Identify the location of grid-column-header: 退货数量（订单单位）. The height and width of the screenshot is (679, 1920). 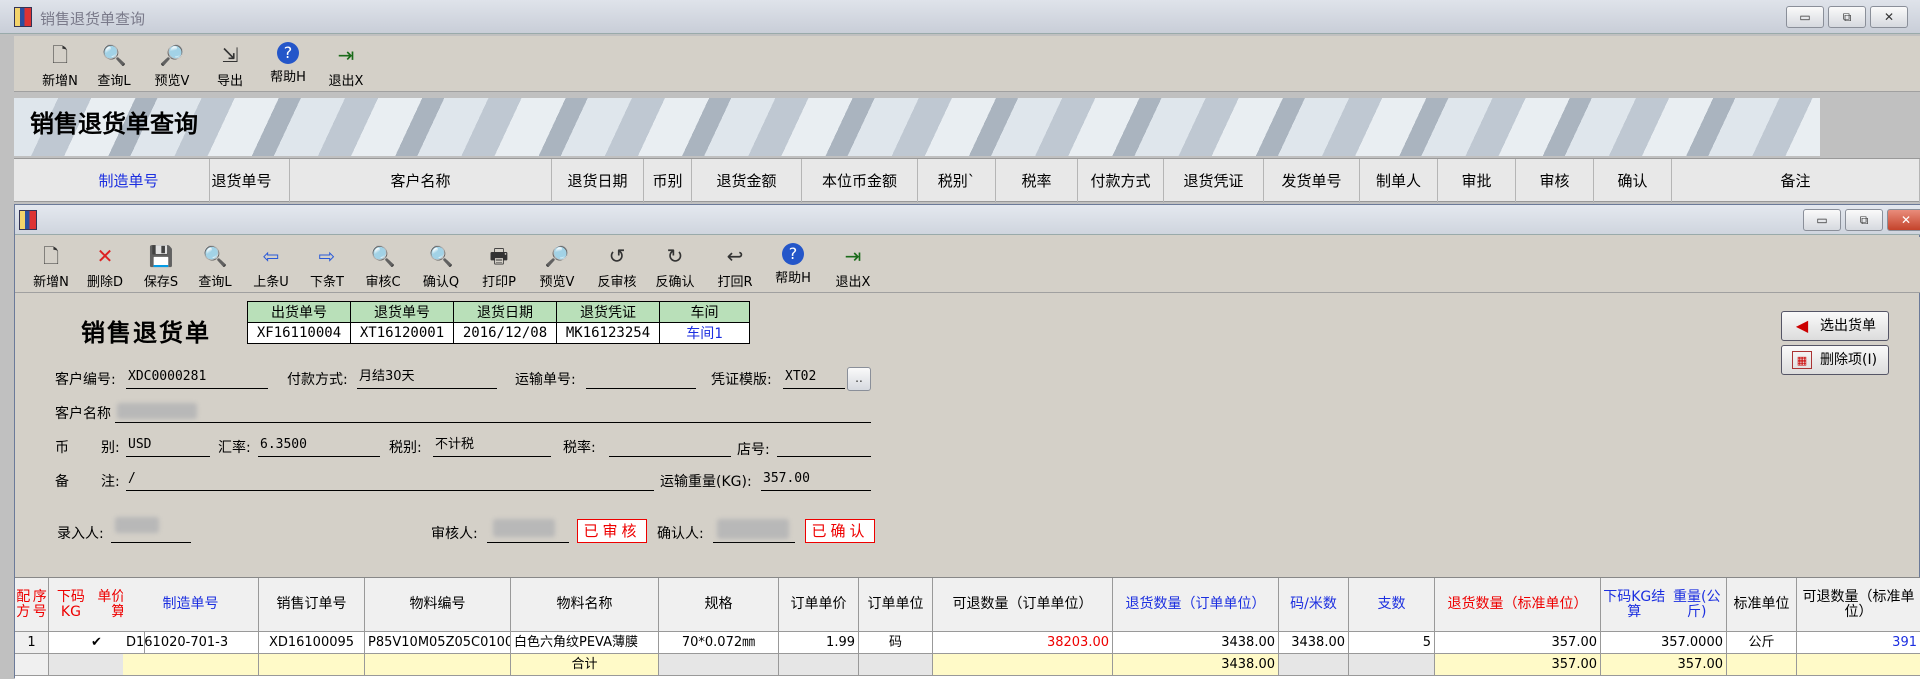
(1196, 605).